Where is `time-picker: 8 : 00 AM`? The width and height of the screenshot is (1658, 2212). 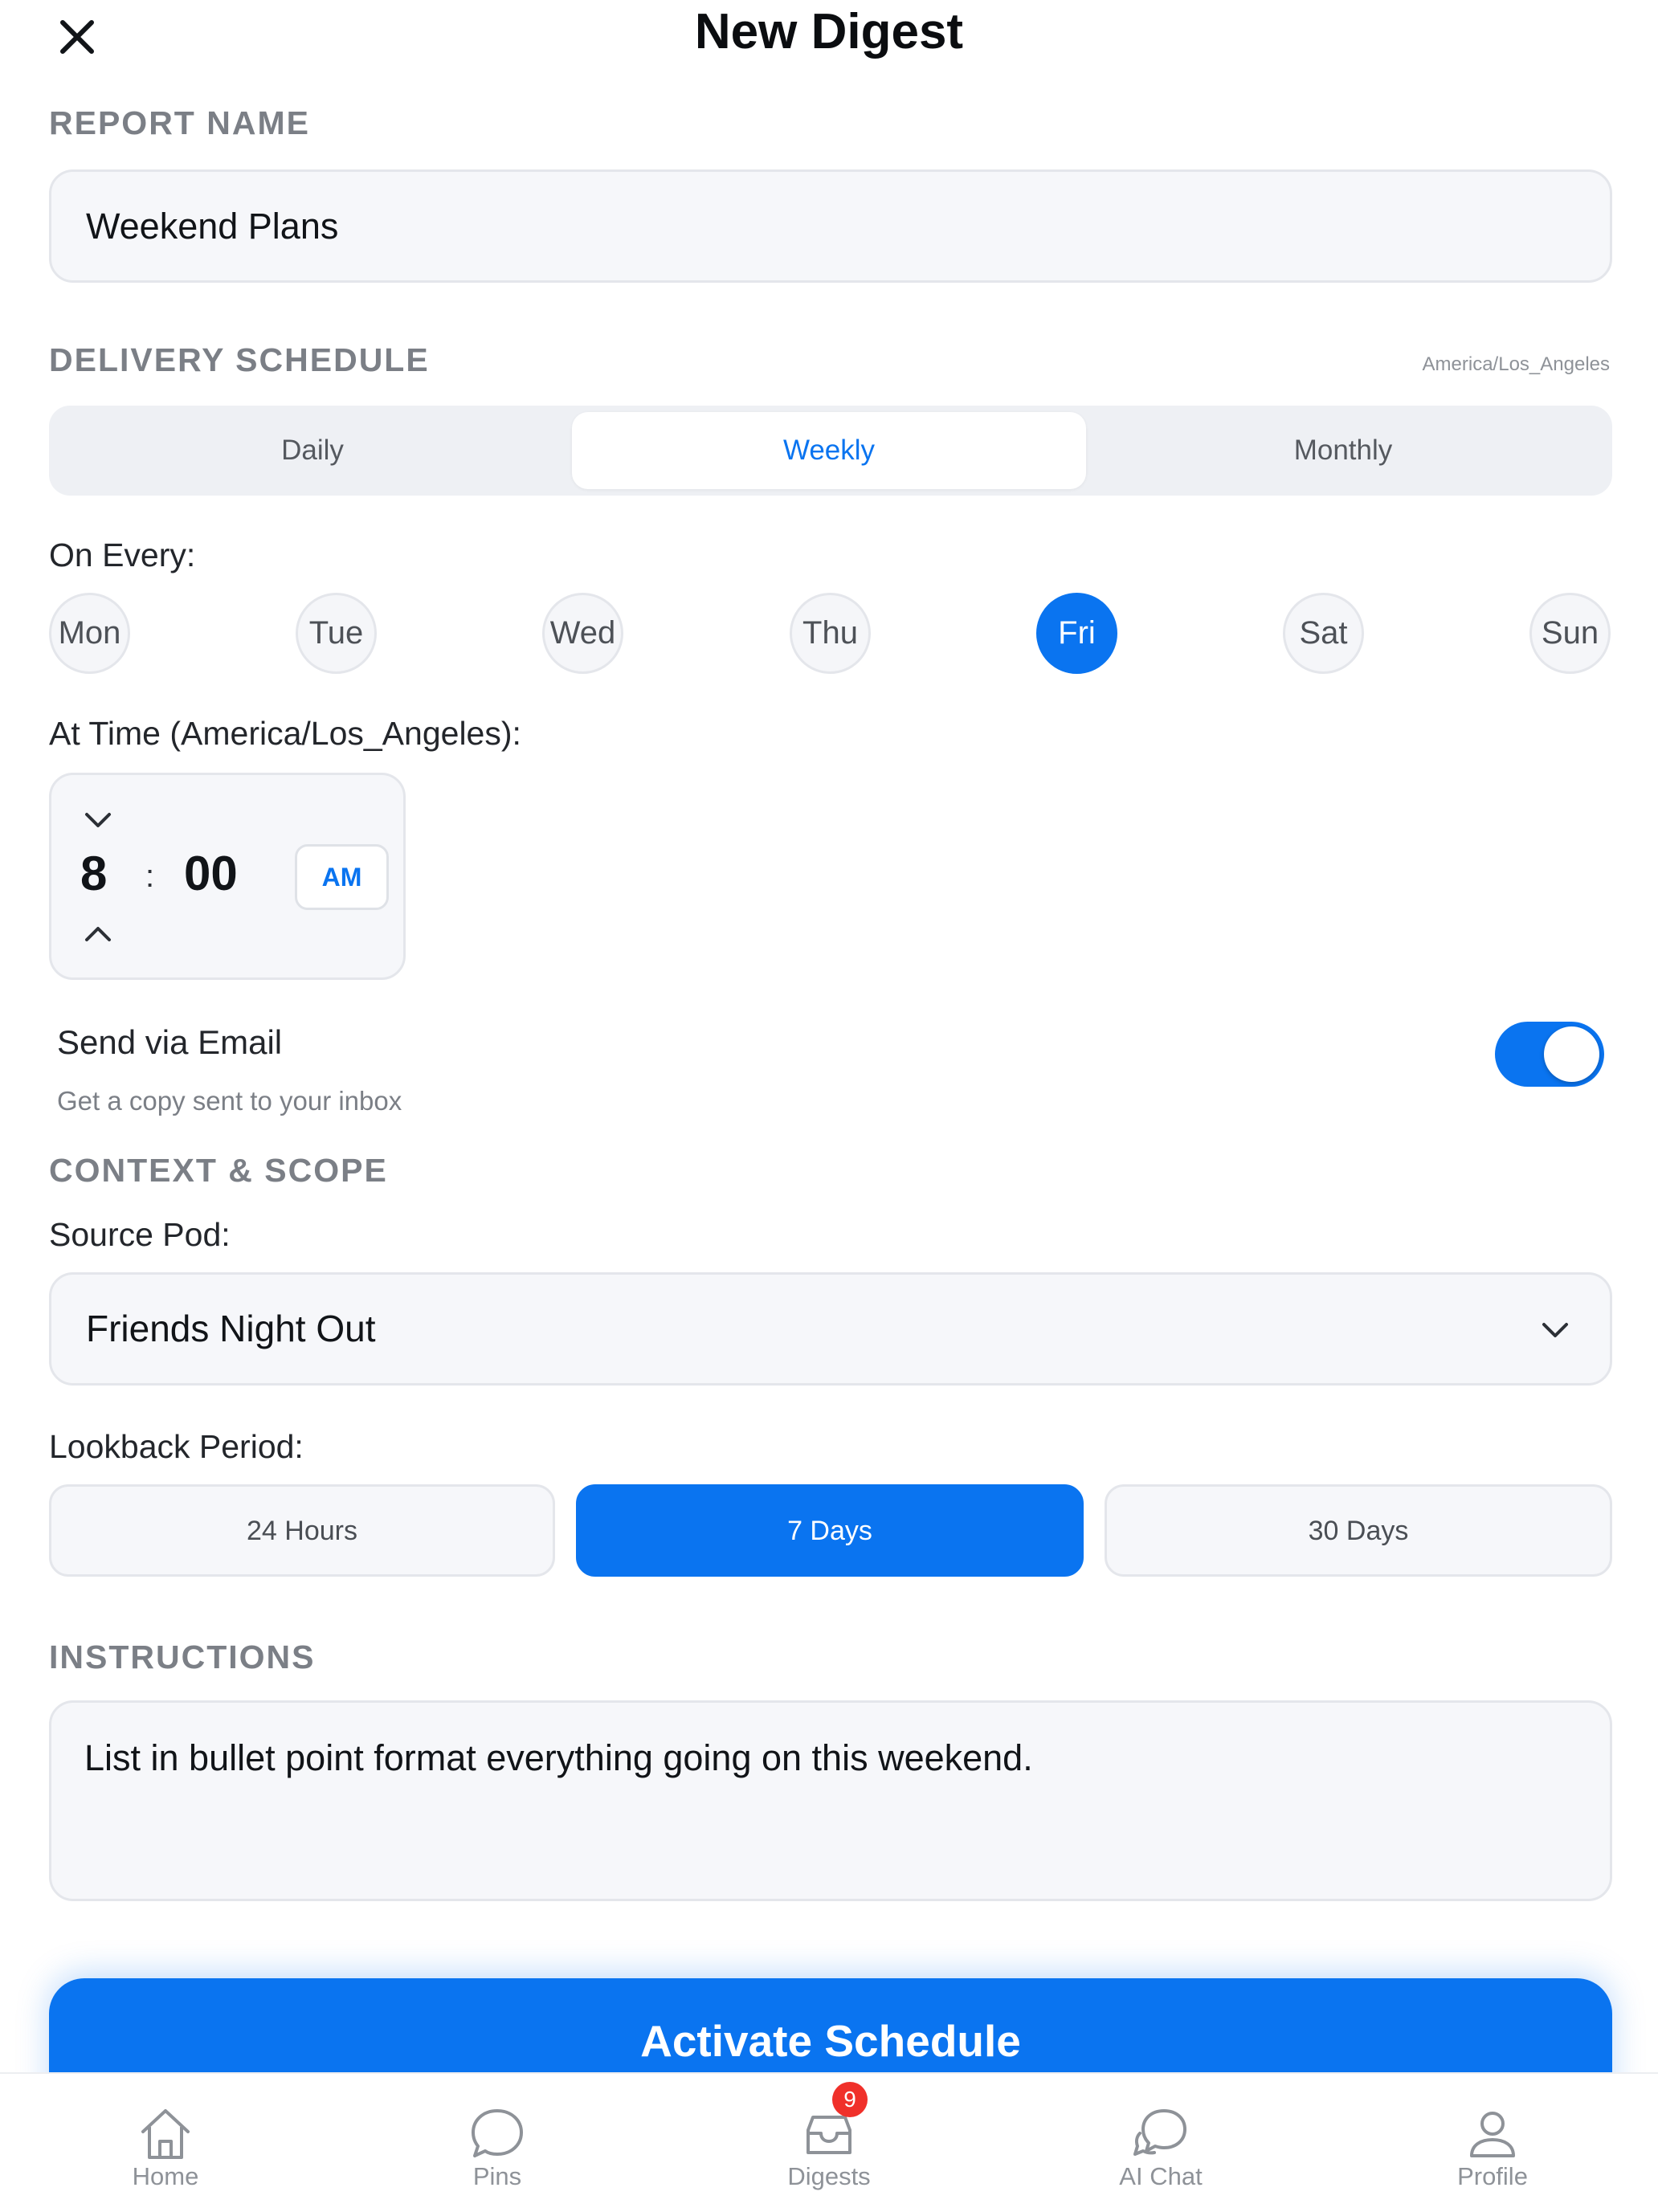 time-picker: 8 : 00 AM is located at coordinates (227, 876).